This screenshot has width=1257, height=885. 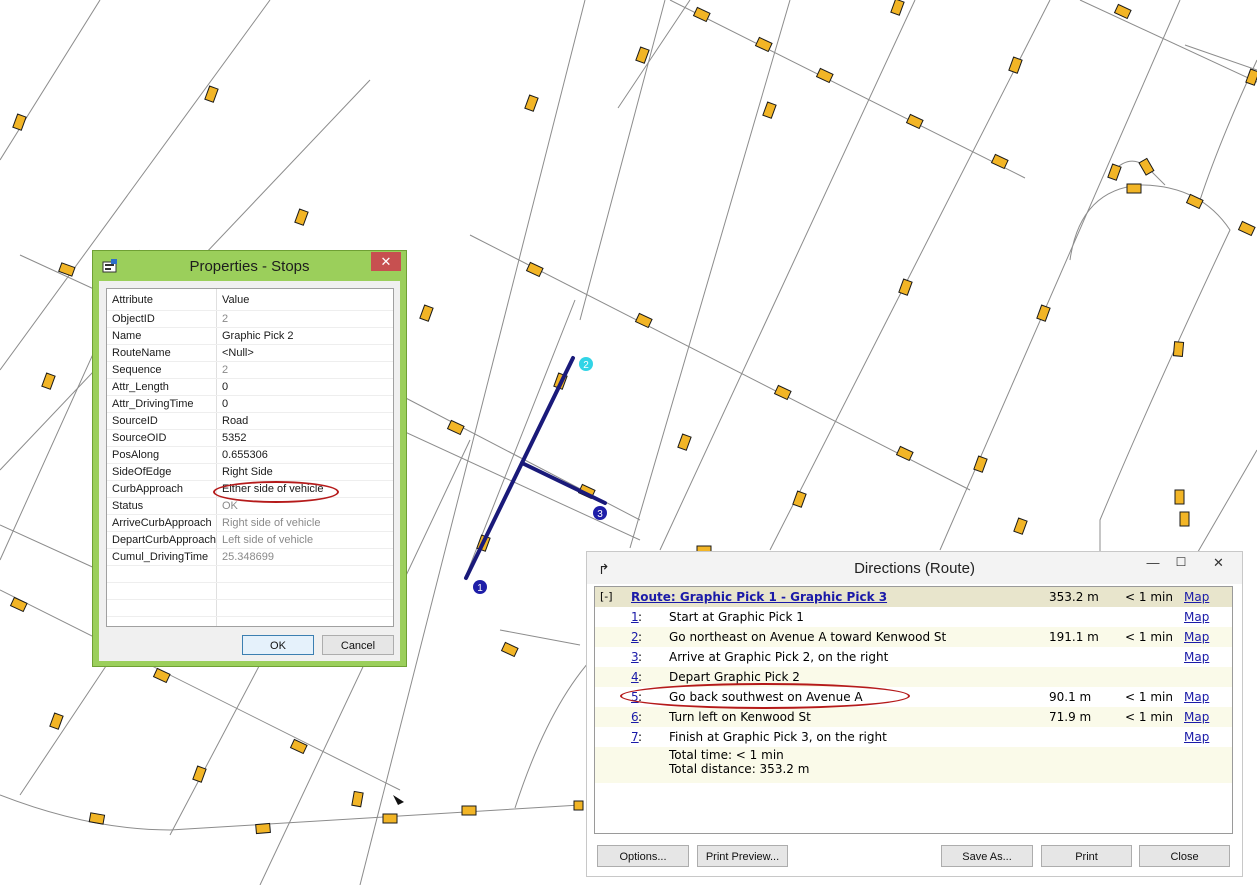 I want to click on attribute-name: SourceOID, so click(x=162, y=438).